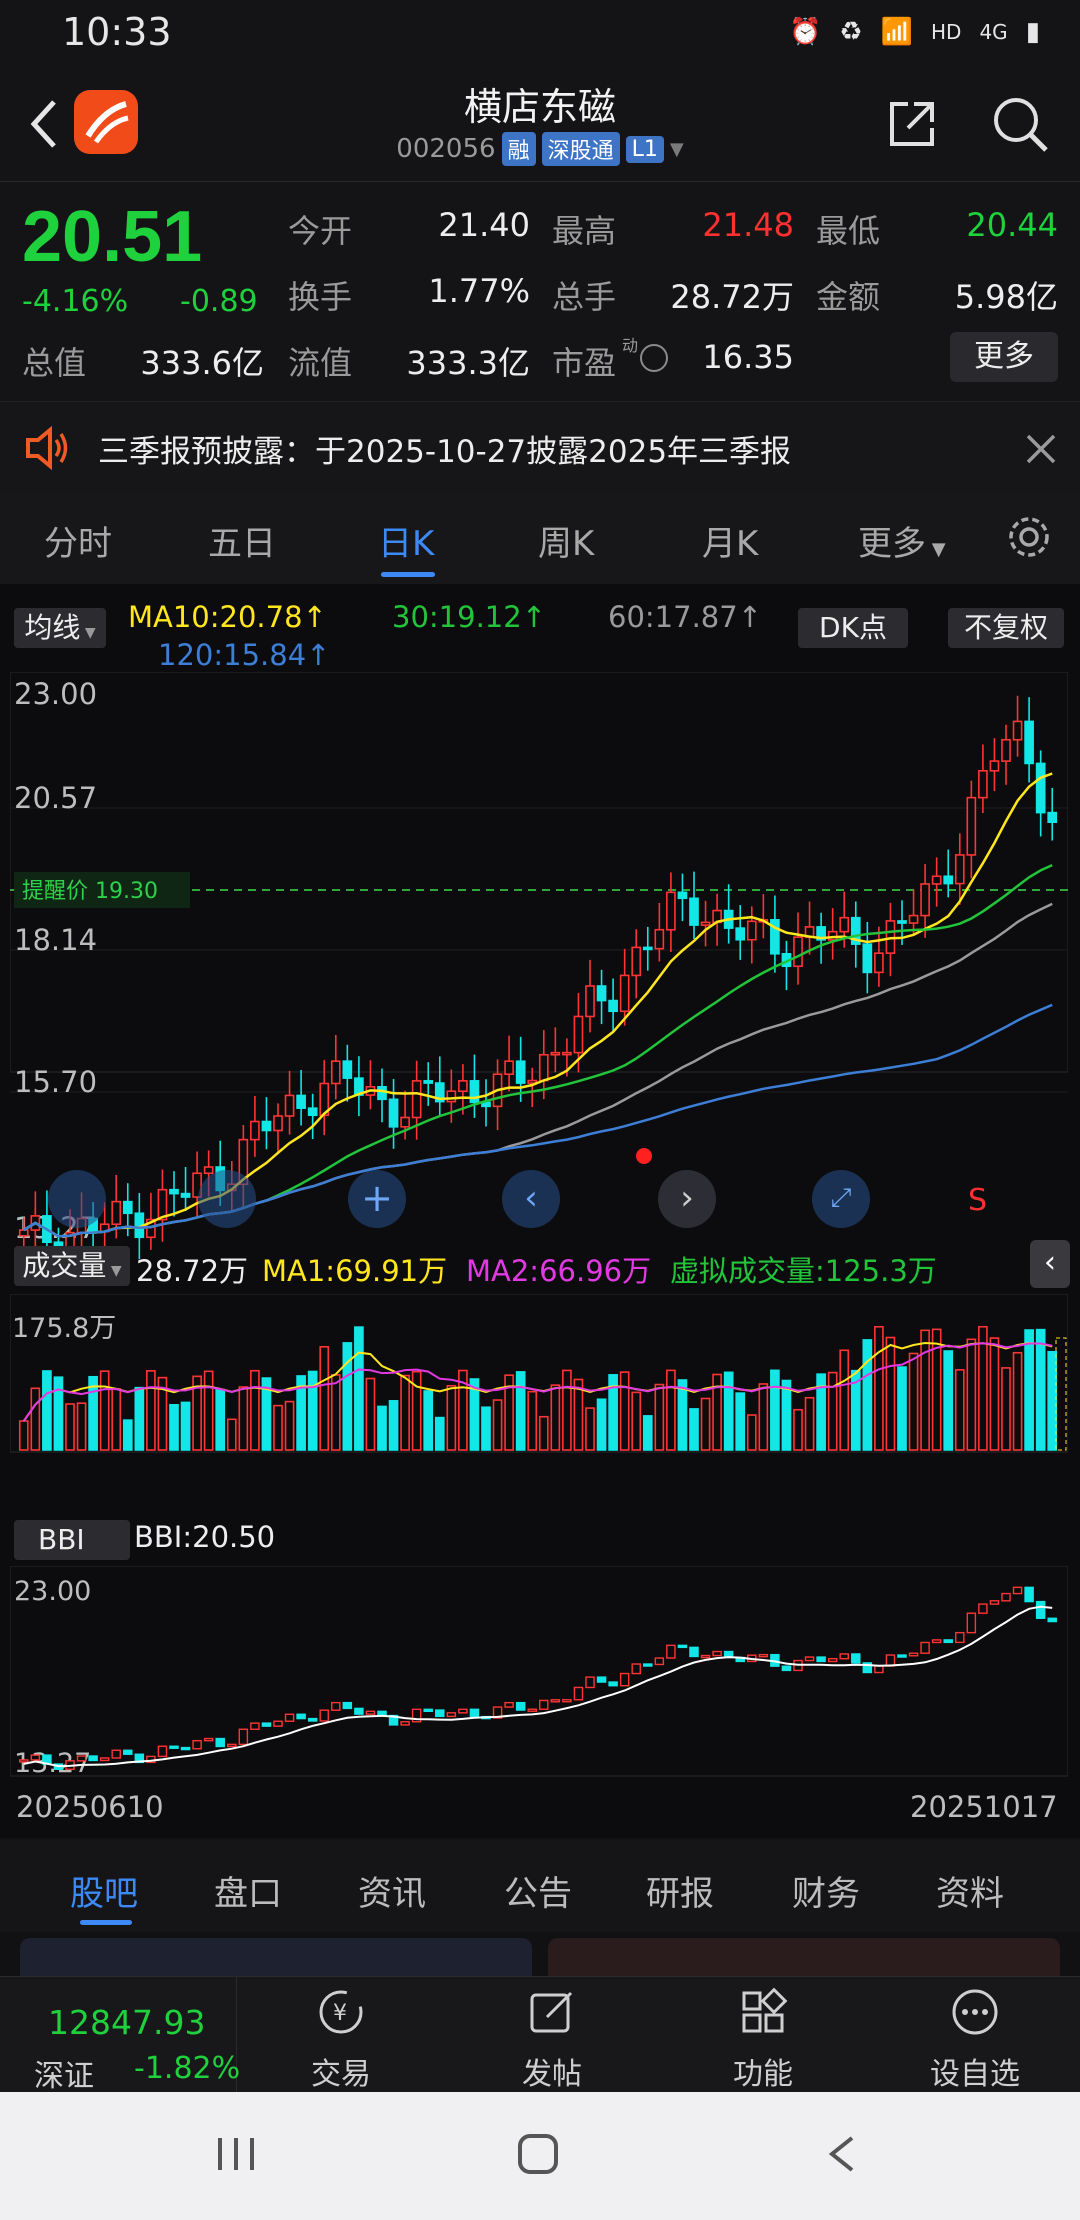 The image size is (1080, 2220). I want to click on notice-bar: 三季报预披露：于2025-10-27披露2025年三季报, so click(540, 448).